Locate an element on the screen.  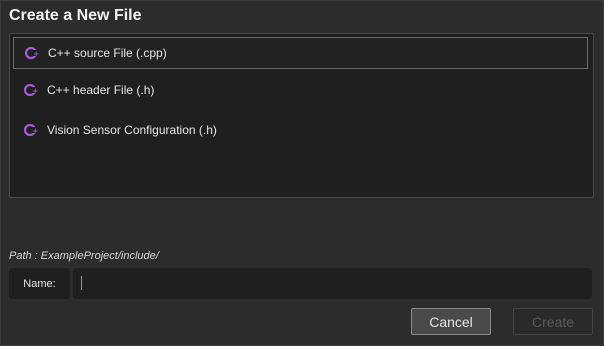
text-caret is located at coordinates (81, 283).